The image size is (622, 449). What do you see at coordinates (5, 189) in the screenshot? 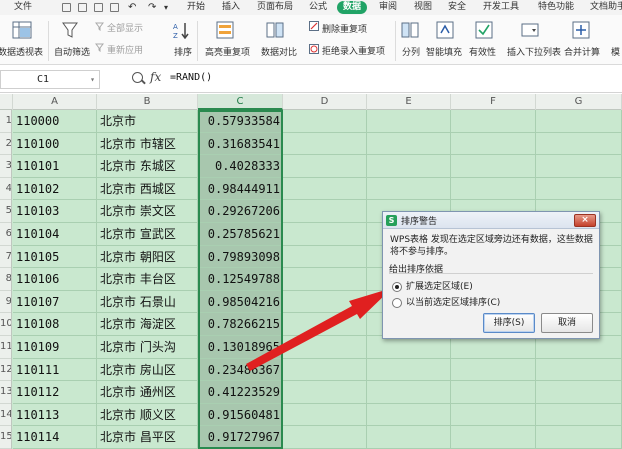
I see `row-header: 4` at bounding box center [5, 189].